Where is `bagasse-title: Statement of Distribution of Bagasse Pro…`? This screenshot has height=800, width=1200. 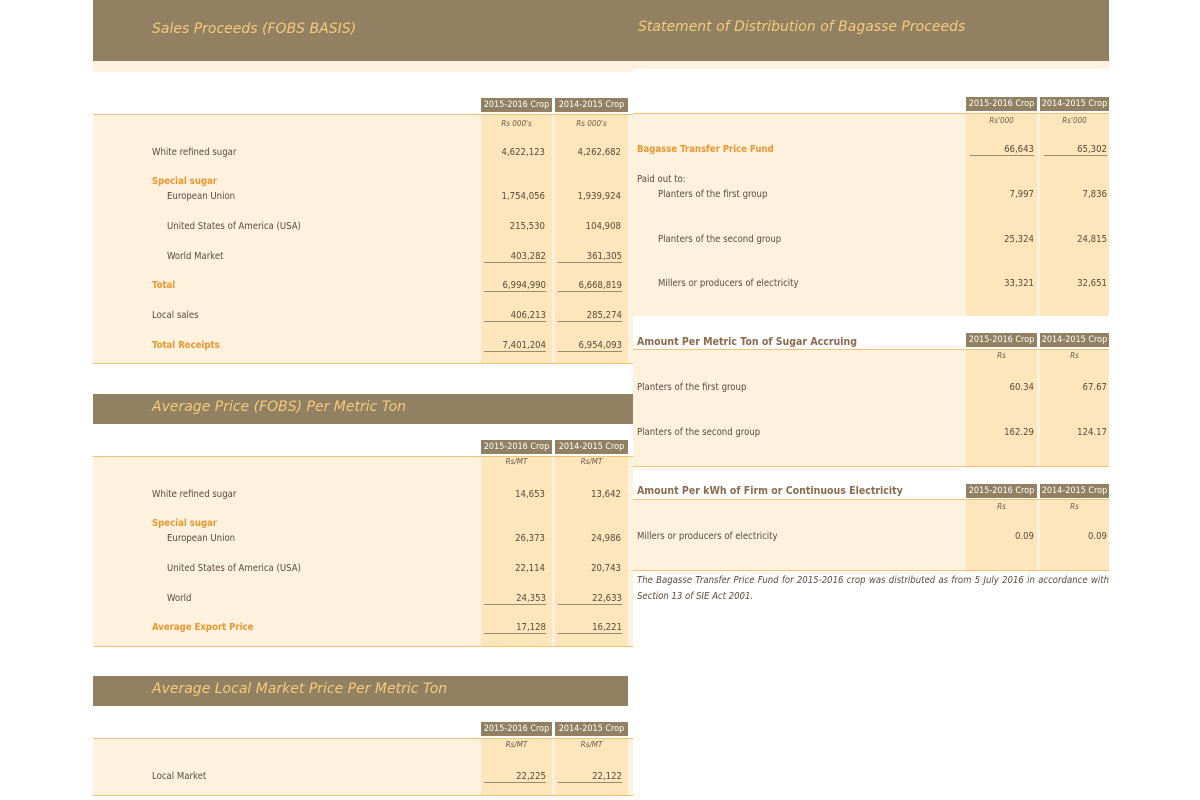 bagasse-title: Statement of Distribution of Bagasse Pro… is located at coordinates (802, 27).